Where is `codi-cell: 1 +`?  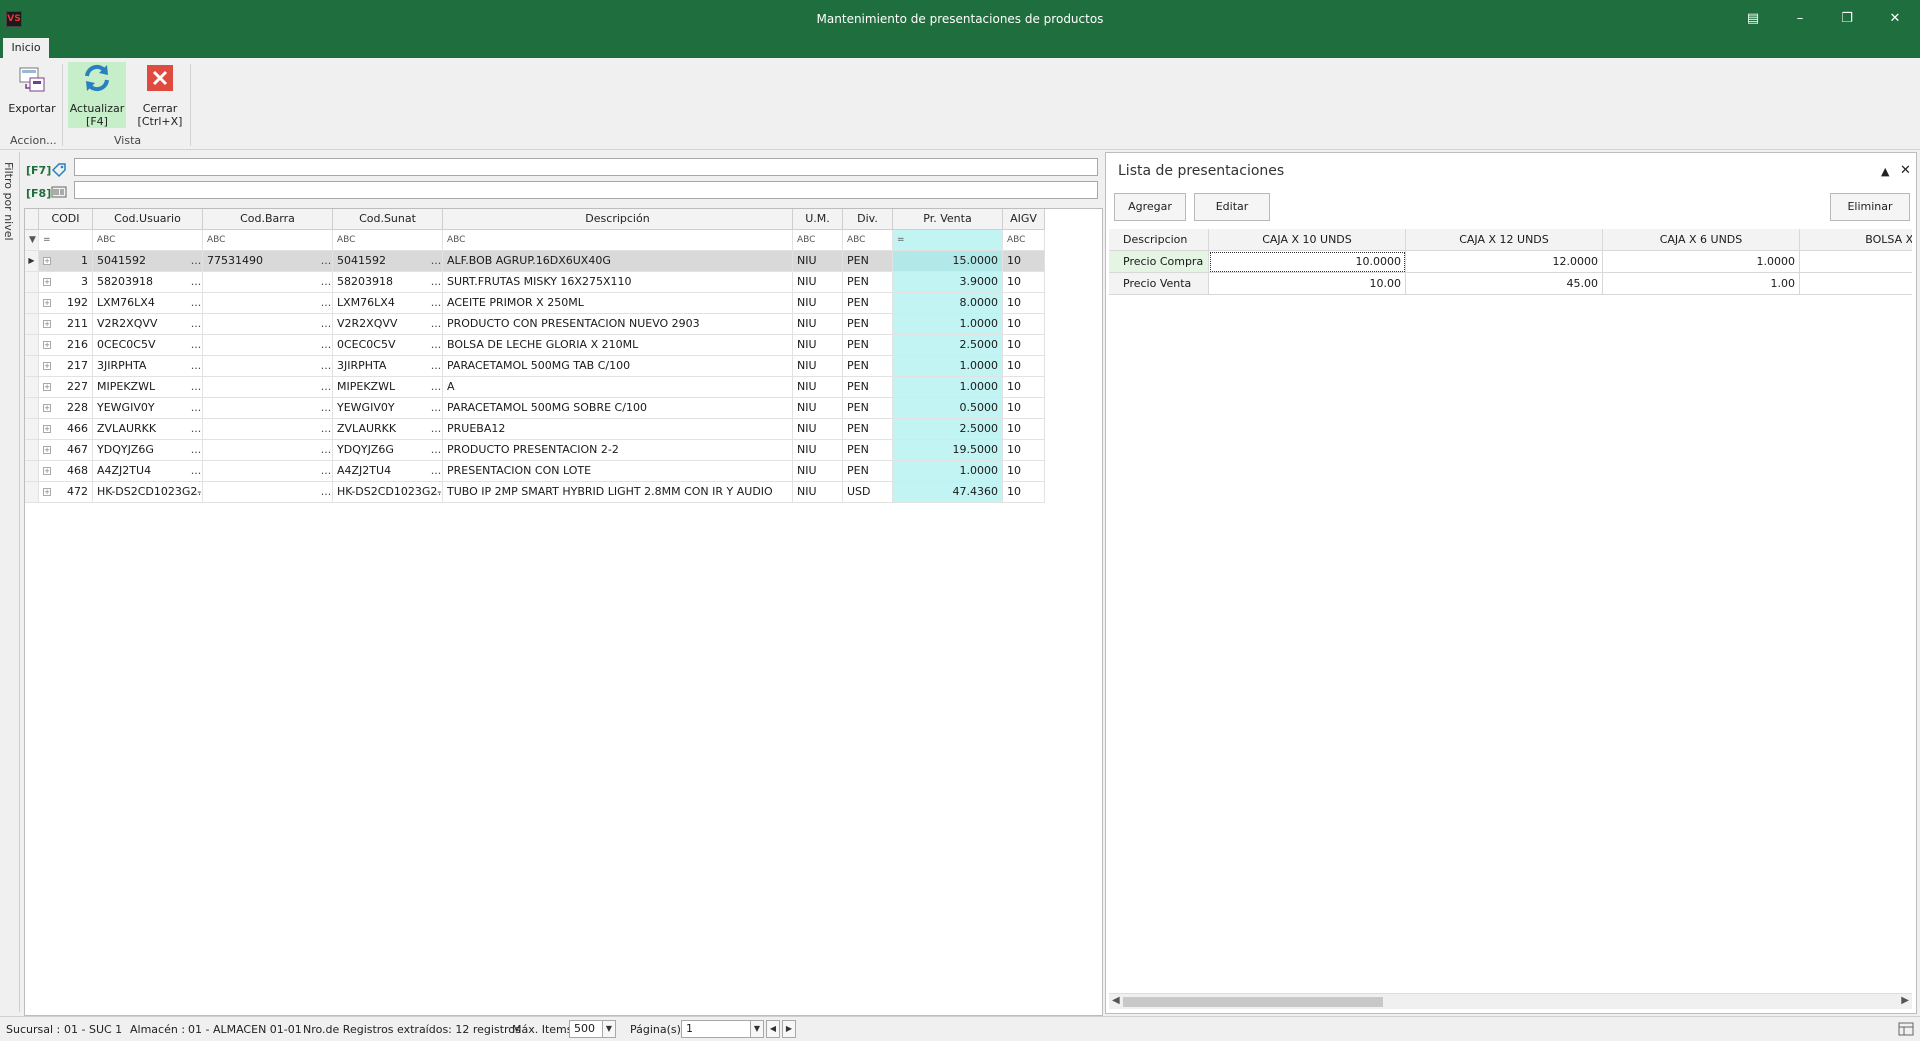 codi-cell: 1 + is located at coordinates (66, 261).